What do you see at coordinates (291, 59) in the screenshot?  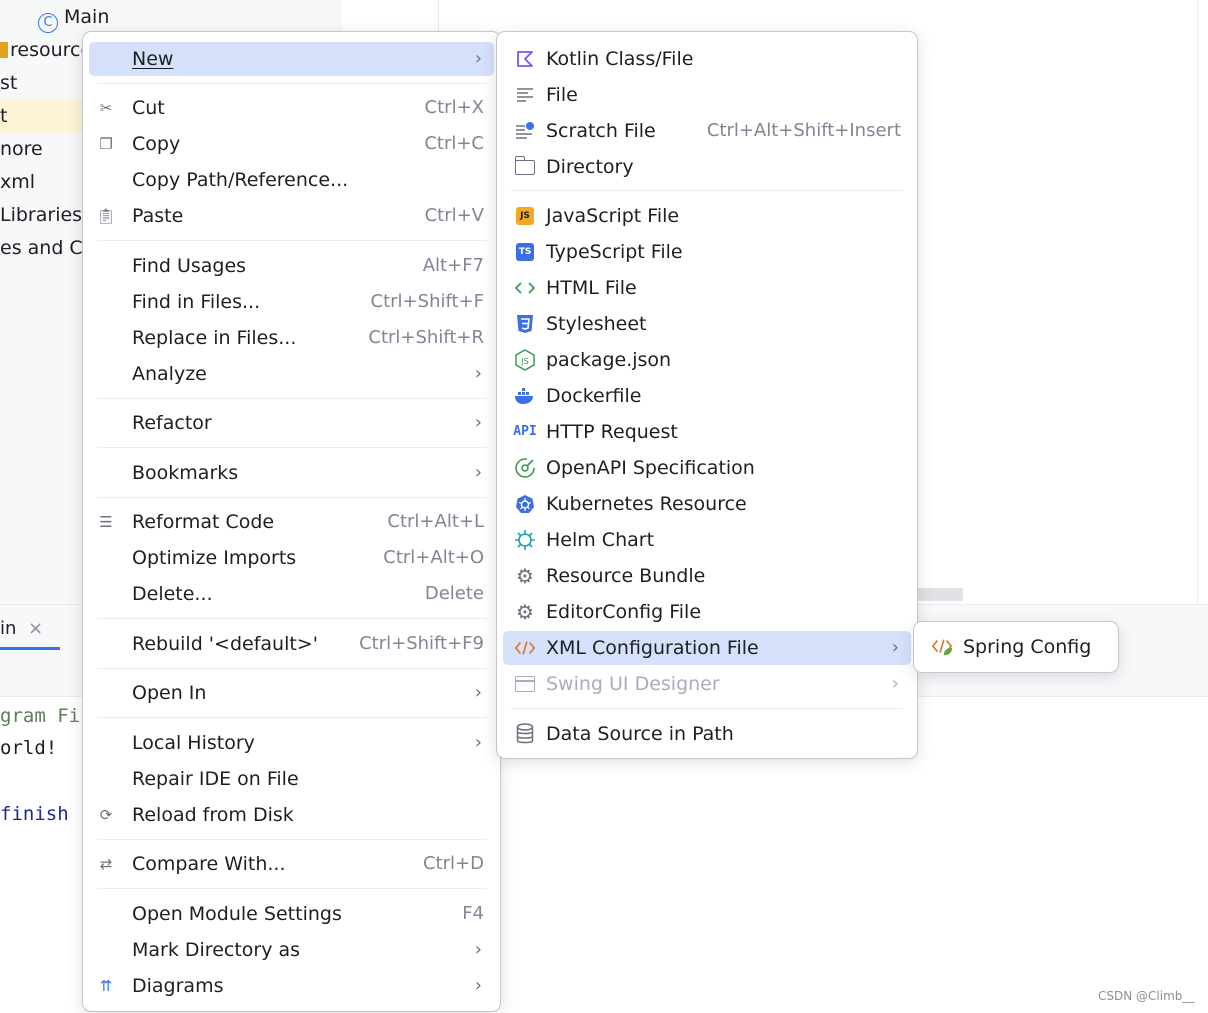 I see `menu-item-new: New ›` at bounding box center [291, 59].